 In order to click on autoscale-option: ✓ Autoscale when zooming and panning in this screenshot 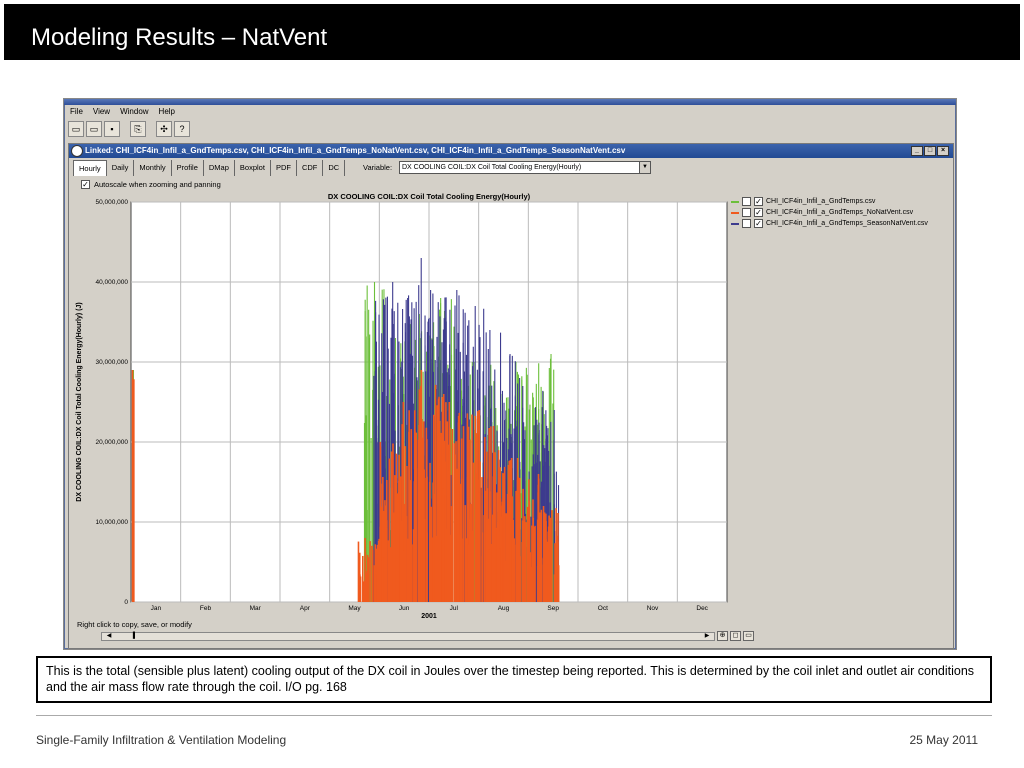, I will do `click(151, 184)`.